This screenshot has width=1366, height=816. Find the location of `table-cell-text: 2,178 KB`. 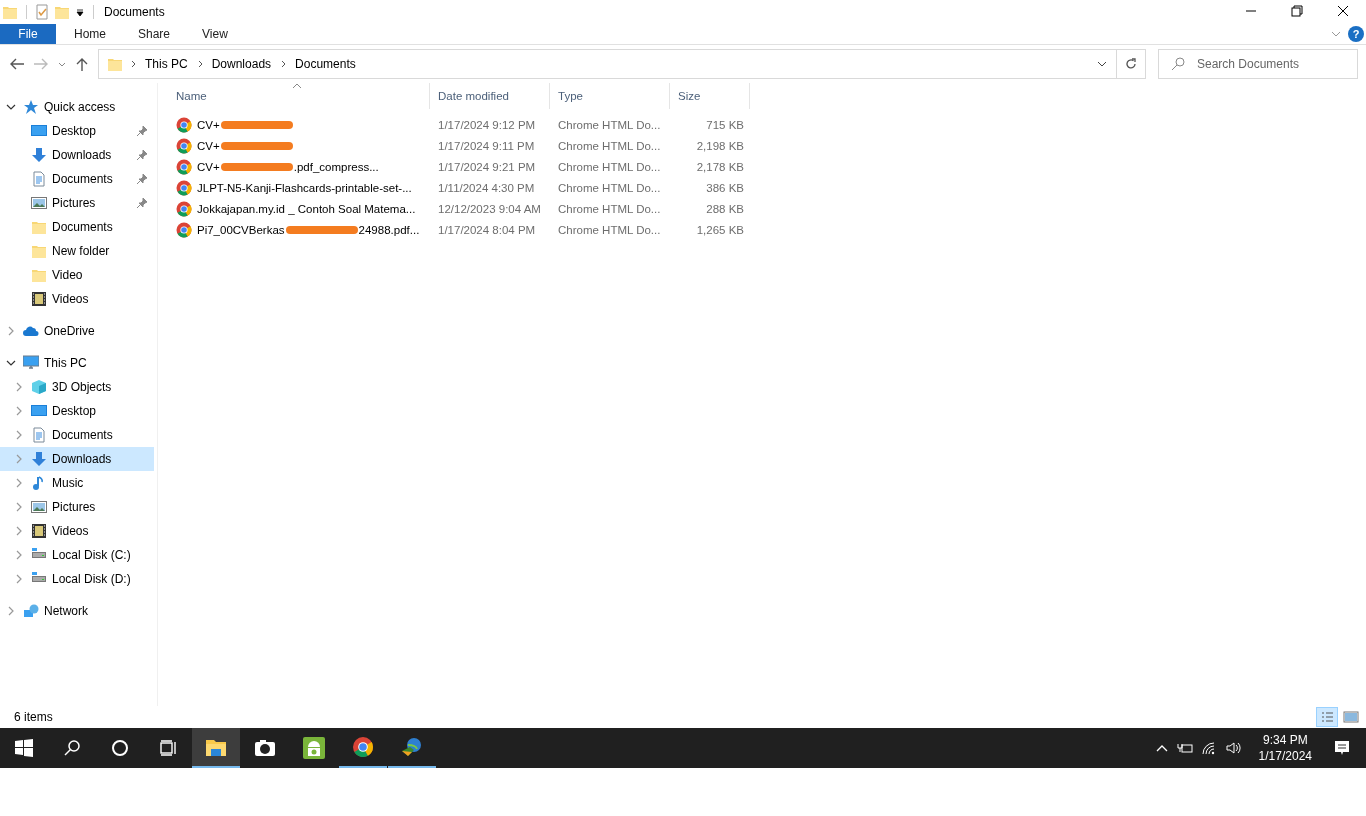

table-cell-text: 2,178 KB is located at coordinates (720, 166).